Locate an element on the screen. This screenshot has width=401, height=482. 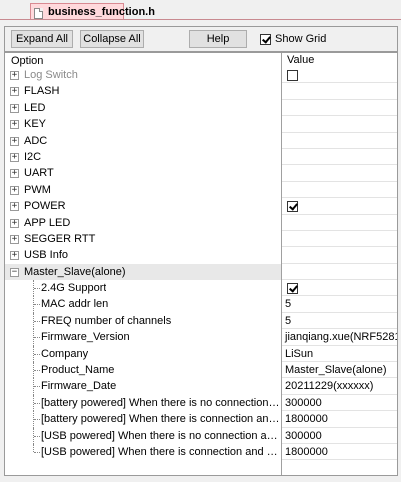
group-row-usb-info: + USB Info is located at coordinates (201, 255).